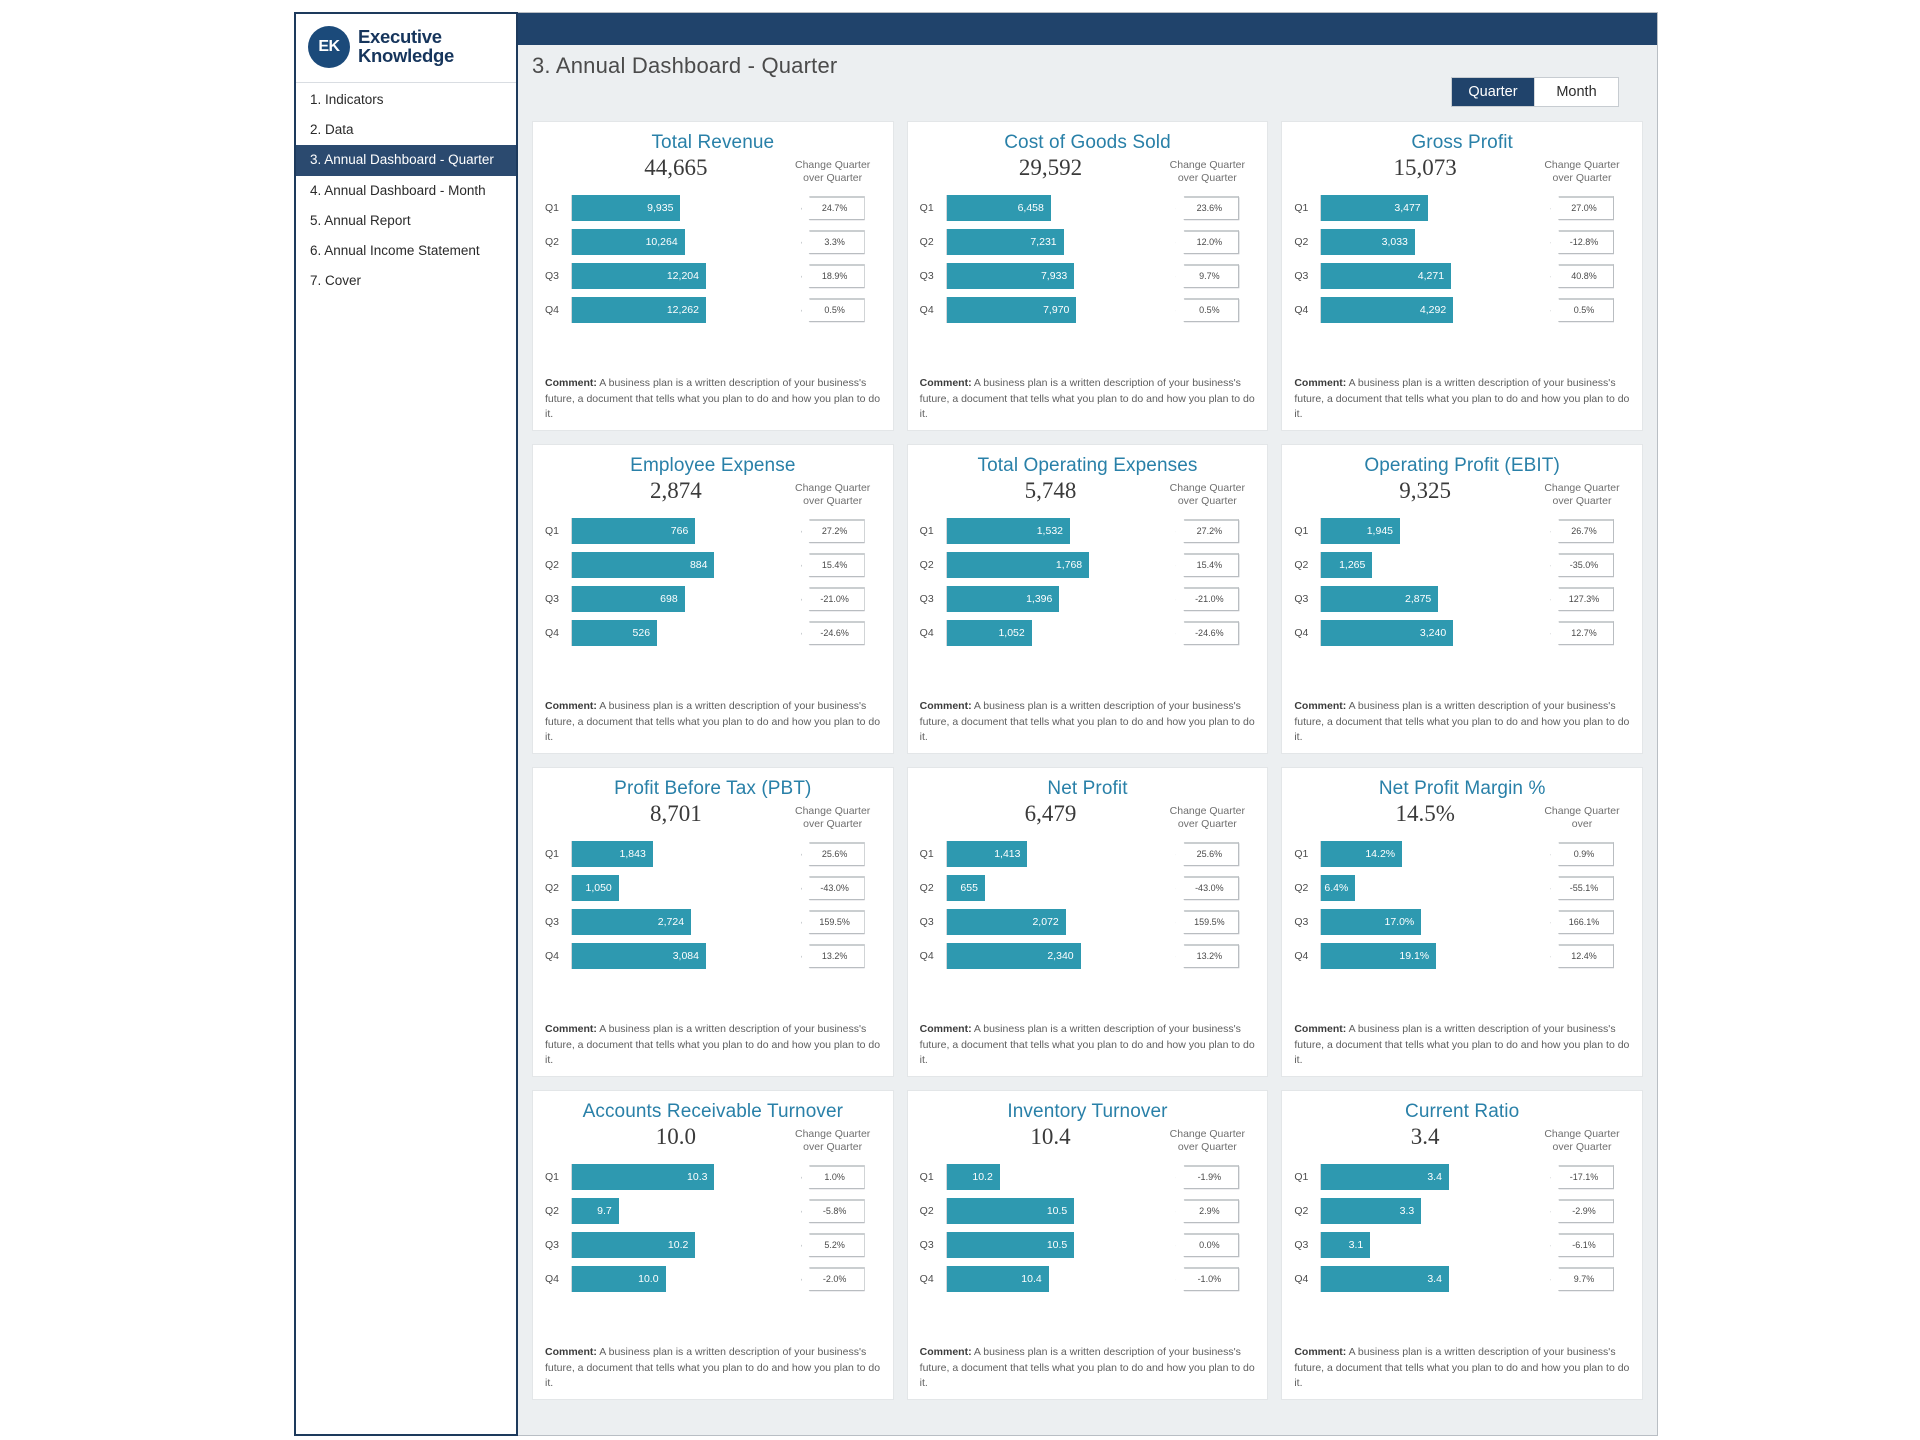 The height and width of the screenshot is (1440, 1920). I want to click on change-arrow-badge: -24.6%, so click(1207, 633).